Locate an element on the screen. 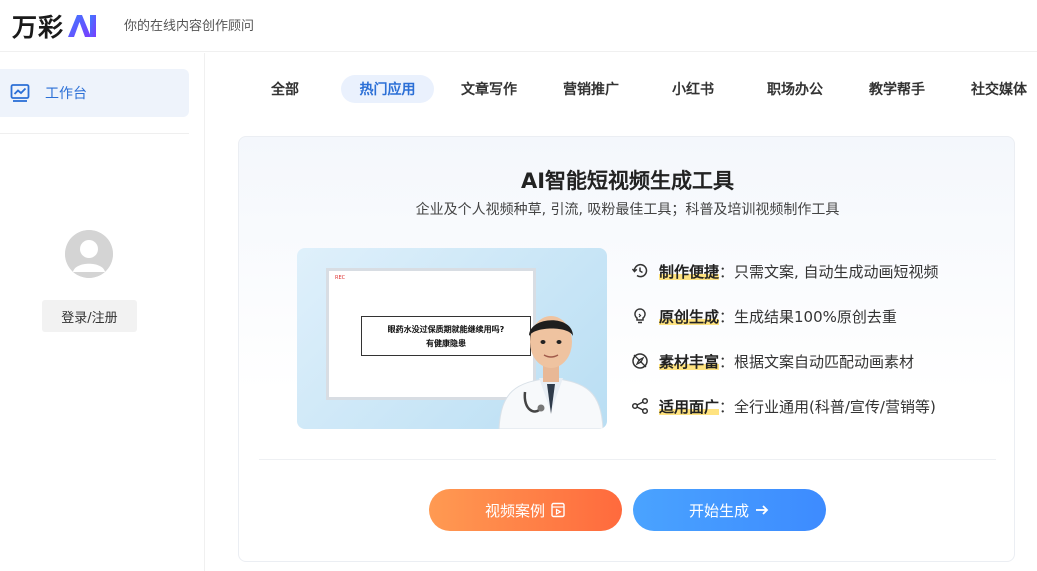 The image size is (1037, 571). chart-board-icon is located at coordinates (20, 93).